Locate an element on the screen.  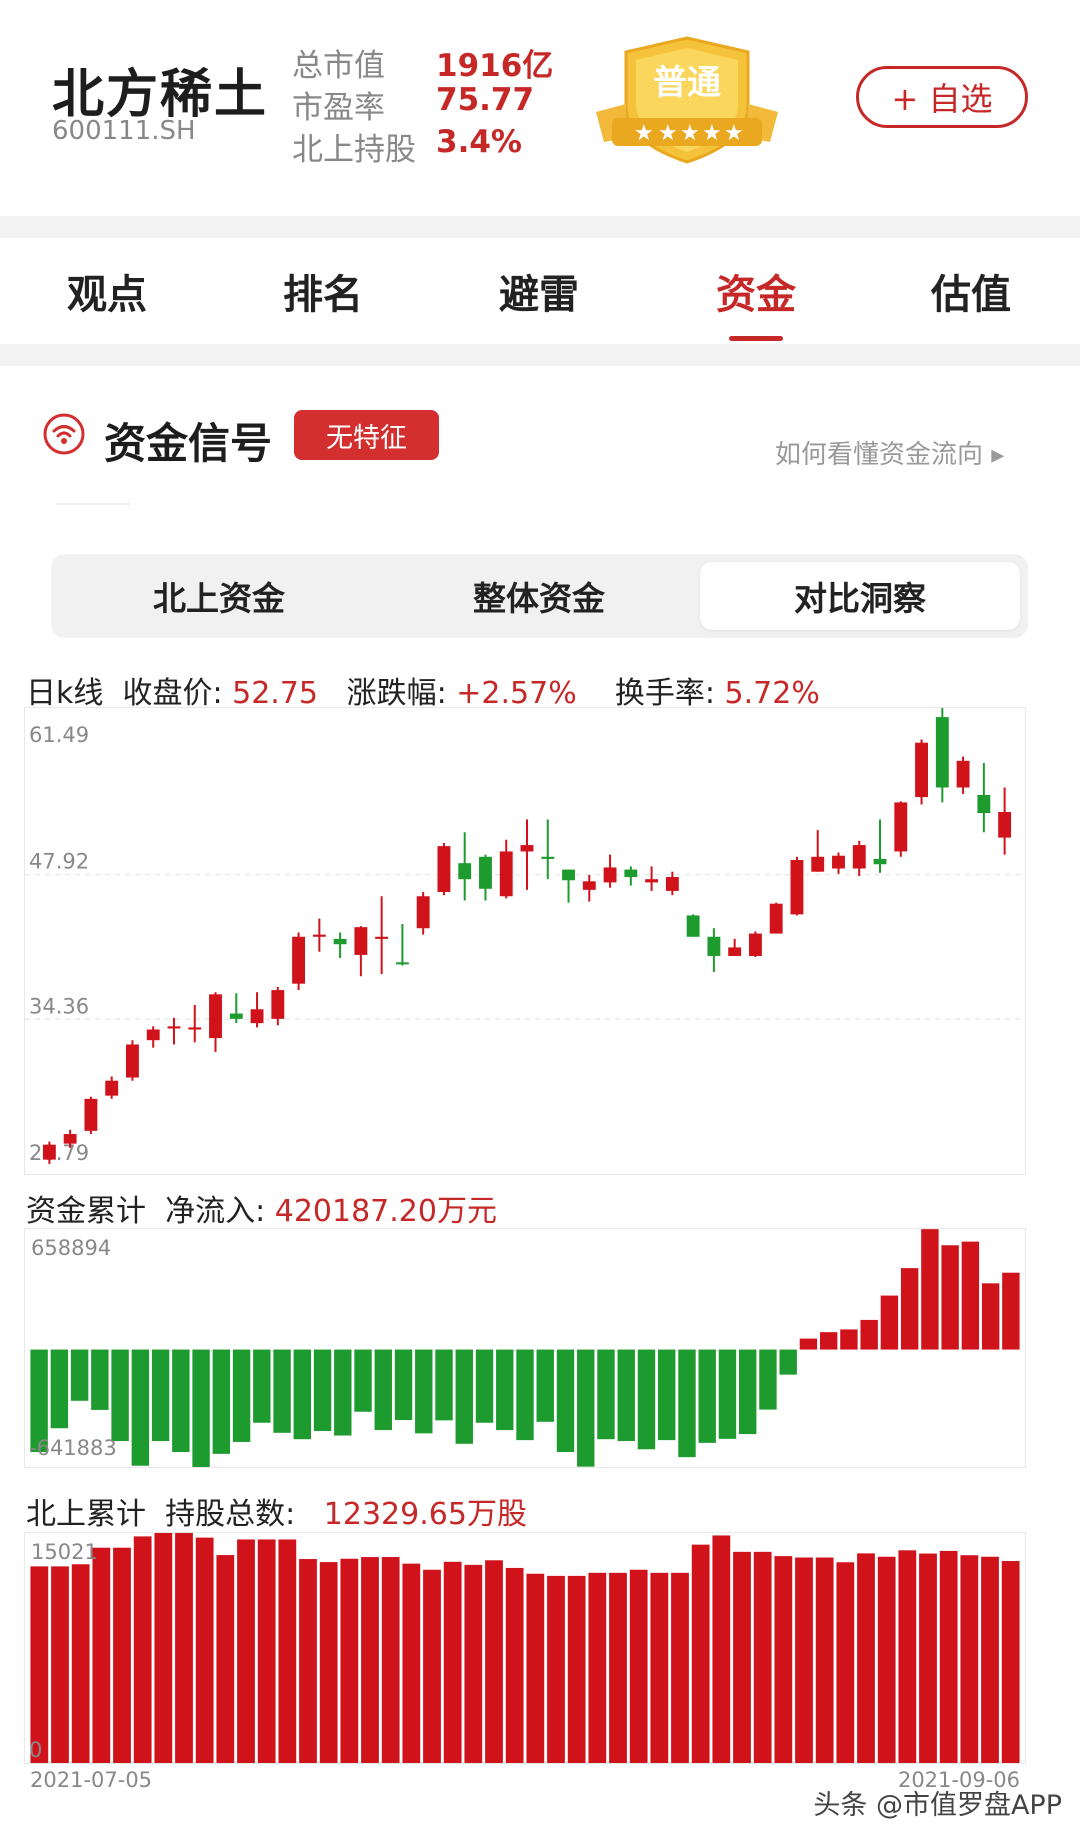
hold-label: 持股总数: is located at coordinates (230, 1514).